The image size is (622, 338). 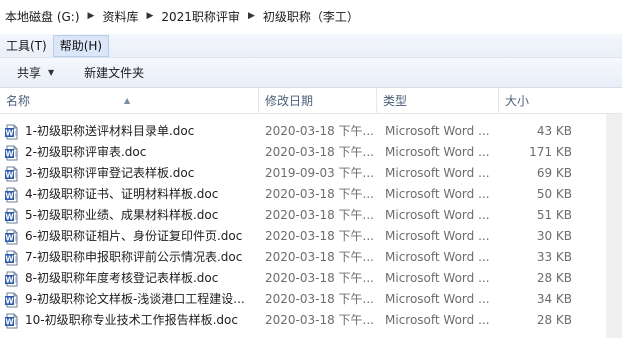 What do you see at coordinates (26, 46) in the screenshot?
I see `menu-tools: 工具(T)` at bounding box center [26, 46].